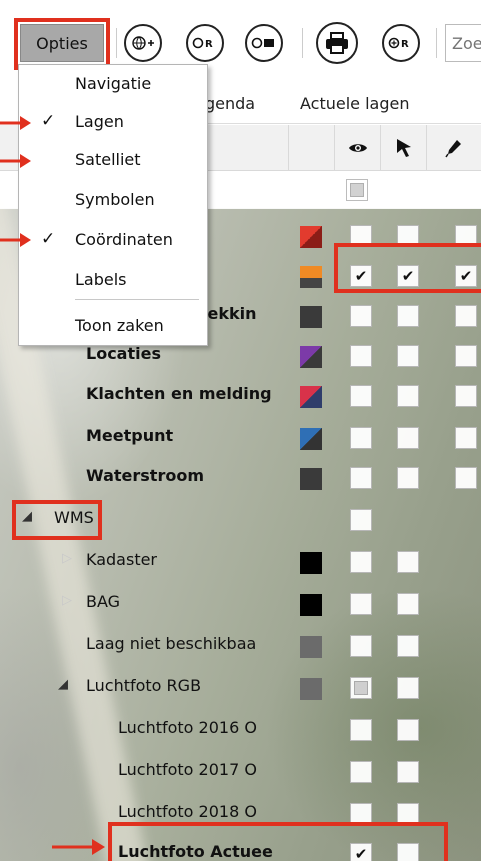  Describe the element at coordinates (240, 688) in the screenshot. I see `layer-group-luchtfoto-rgb: ◢ Luchtfoto RGB` at that location.